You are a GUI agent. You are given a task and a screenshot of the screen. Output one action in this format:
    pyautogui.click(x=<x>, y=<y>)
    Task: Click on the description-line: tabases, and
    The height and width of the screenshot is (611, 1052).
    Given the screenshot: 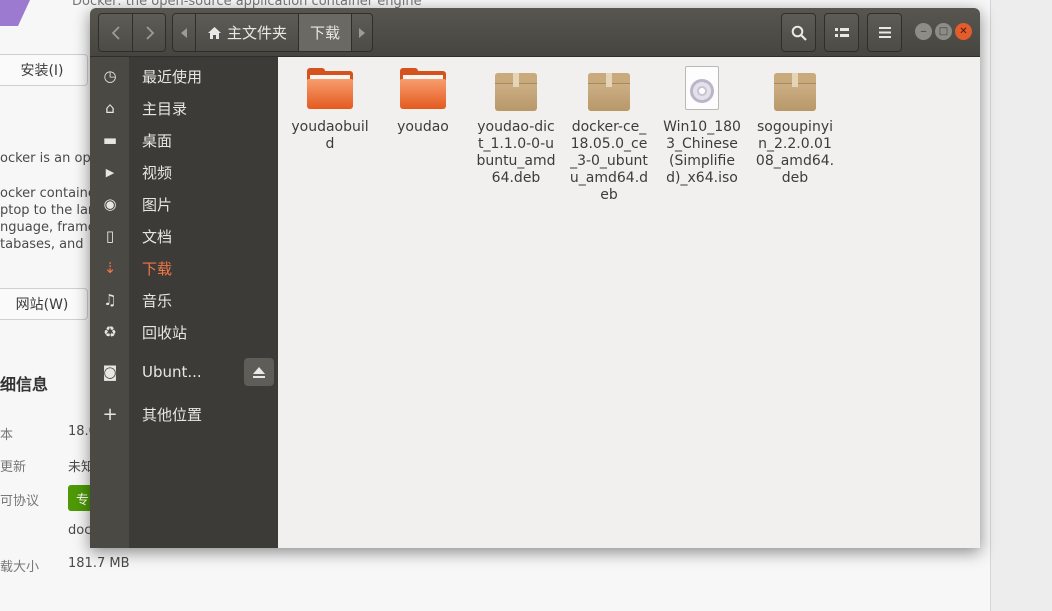 What is the action you would take?
    pyautogui.click(x=42, y=244)
    